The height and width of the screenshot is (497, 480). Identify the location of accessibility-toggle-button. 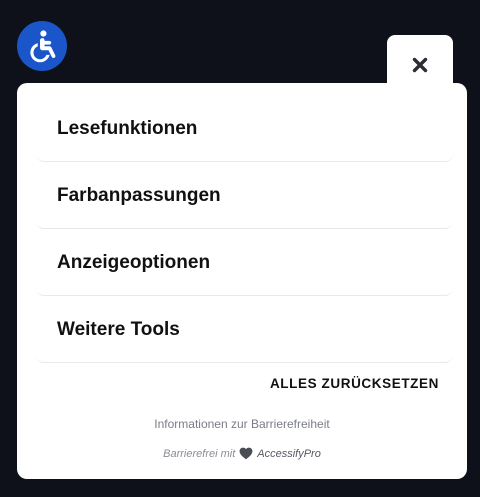
(42, 46).